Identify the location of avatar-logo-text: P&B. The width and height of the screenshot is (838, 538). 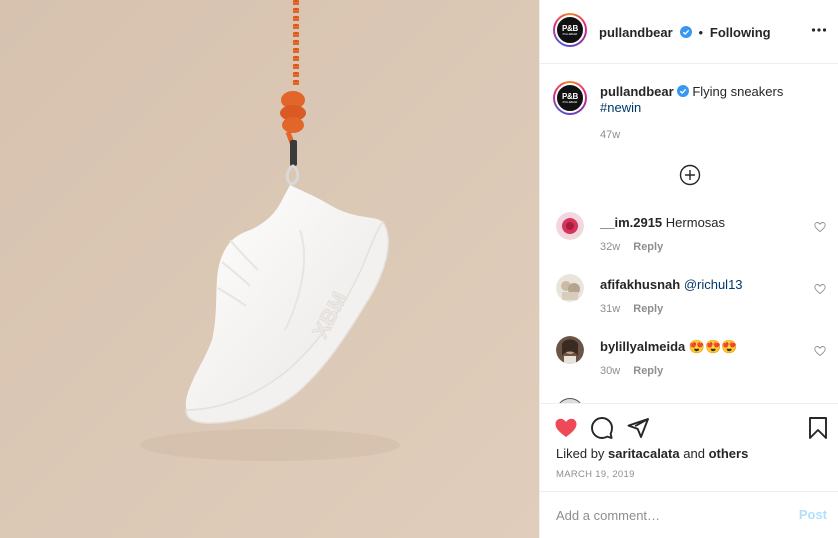
(570, 28).